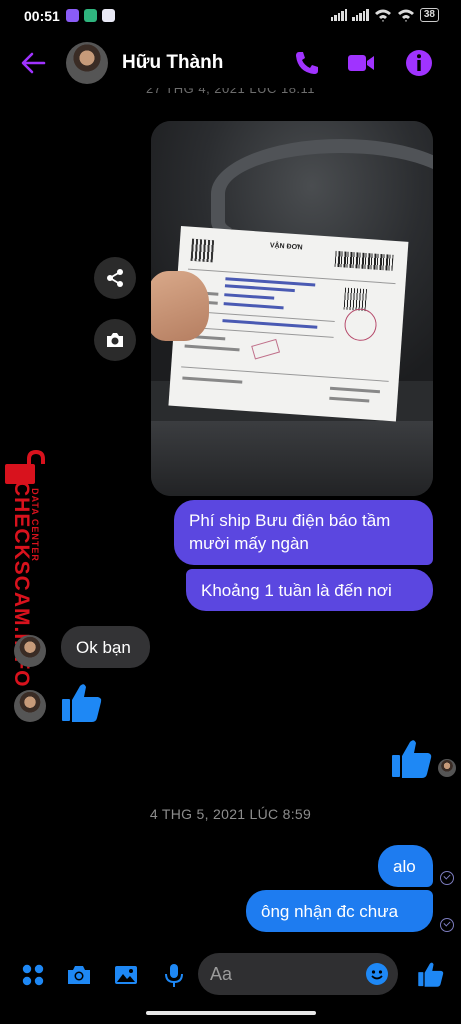  I want to click on emoji-icon, so click(377, 974).